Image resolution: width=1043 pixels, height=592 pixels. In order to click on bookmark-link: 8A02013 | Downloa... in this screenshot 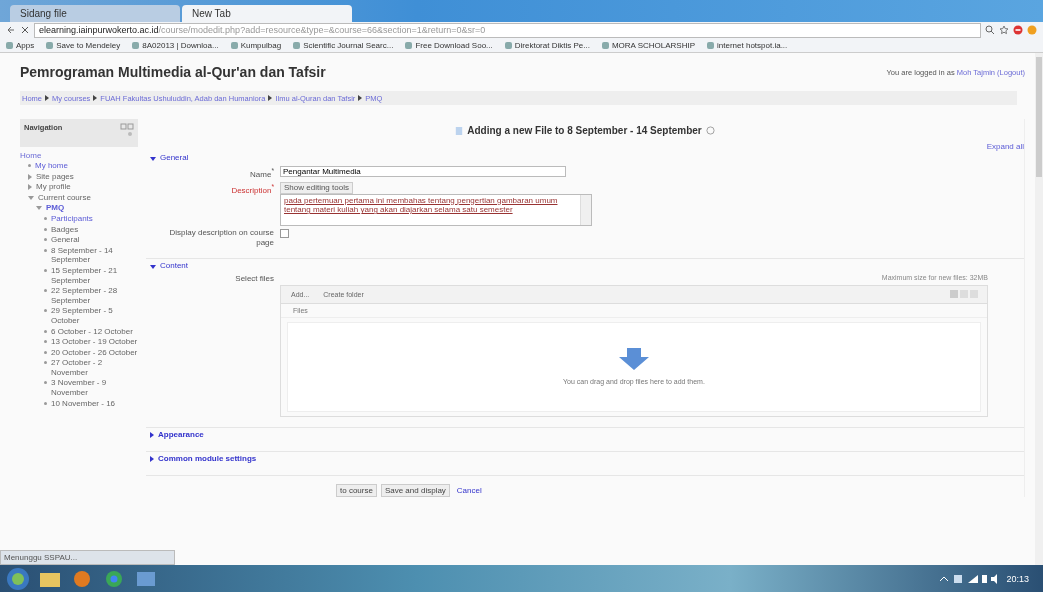, I will do `click(175, 45)`.